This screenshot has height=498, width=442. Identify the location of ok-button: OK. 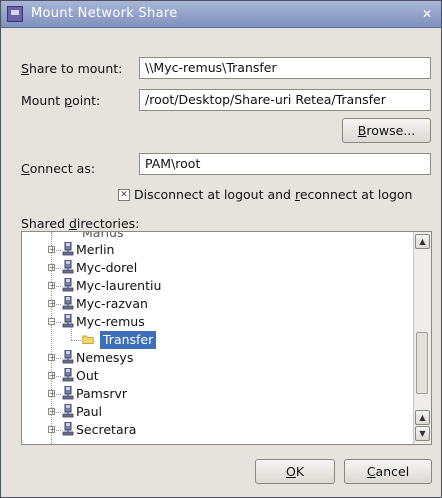
(295, 471).